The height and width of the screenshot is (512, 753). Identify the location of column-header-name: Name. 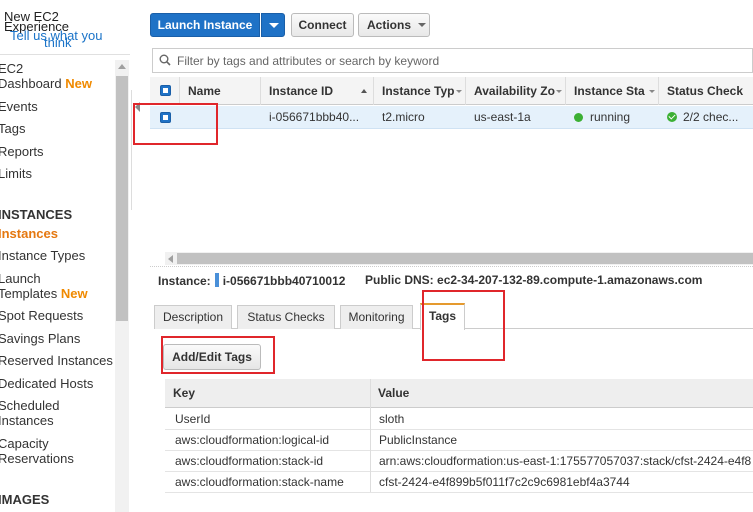
(220, 91).